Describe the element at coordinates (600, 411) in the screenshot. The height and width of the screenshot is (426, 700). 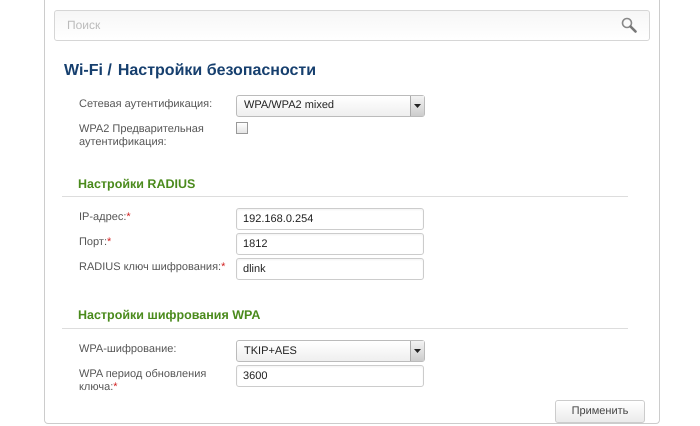
I see `apply-button: Применить` at that location.